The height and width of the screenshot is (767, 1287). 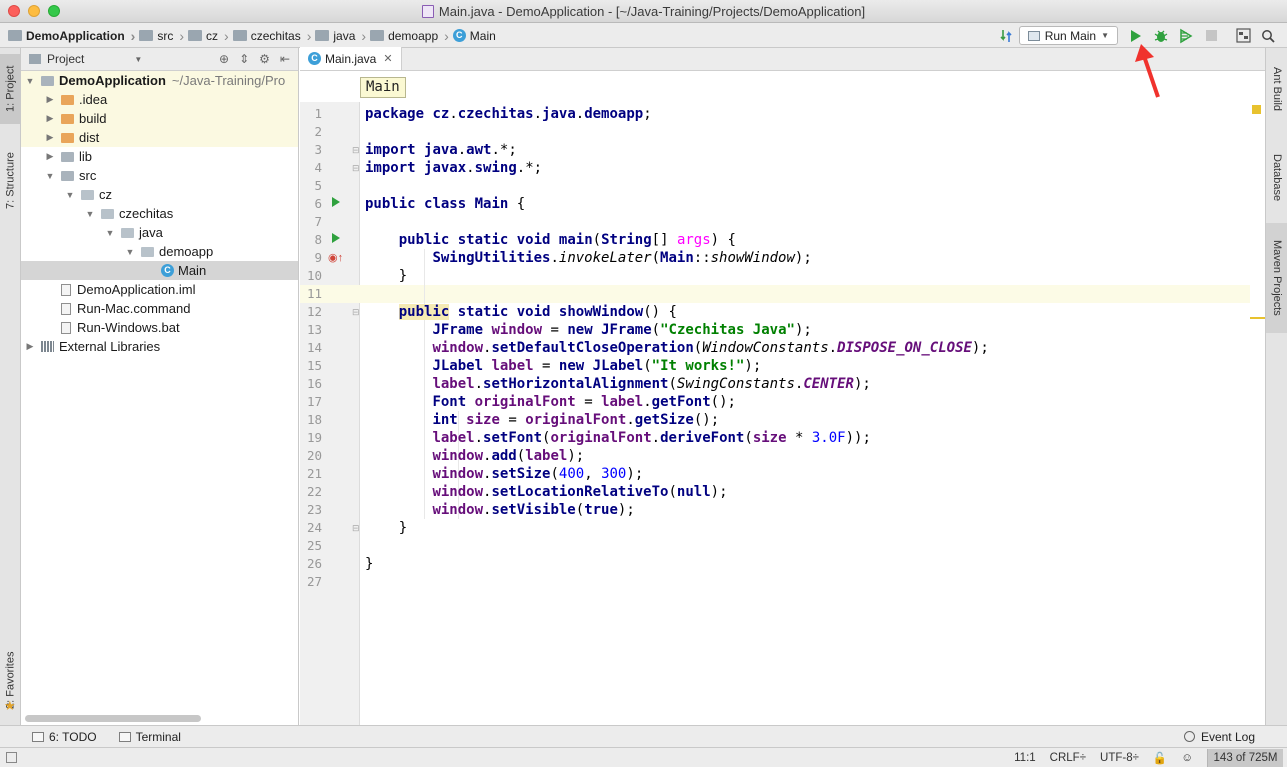 I want to click on file-encoding: UTF-8÷, so click(x=1119, y=758).